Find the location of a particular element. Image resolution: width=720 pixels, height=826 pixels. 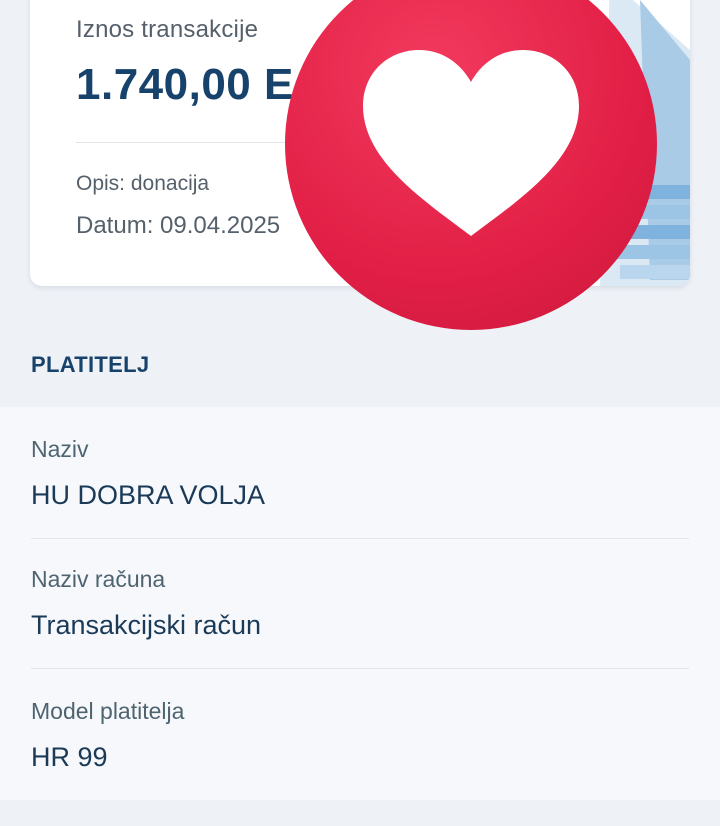

heart-icon is located at coordinates (471, 143).